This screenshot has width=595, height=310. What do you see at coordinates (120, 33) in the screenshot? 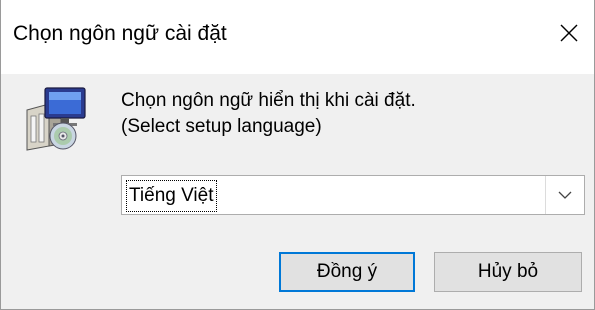
I see `window-title: Chọn ngôn ngữ cài đặt` at bounding box center [120, 33].